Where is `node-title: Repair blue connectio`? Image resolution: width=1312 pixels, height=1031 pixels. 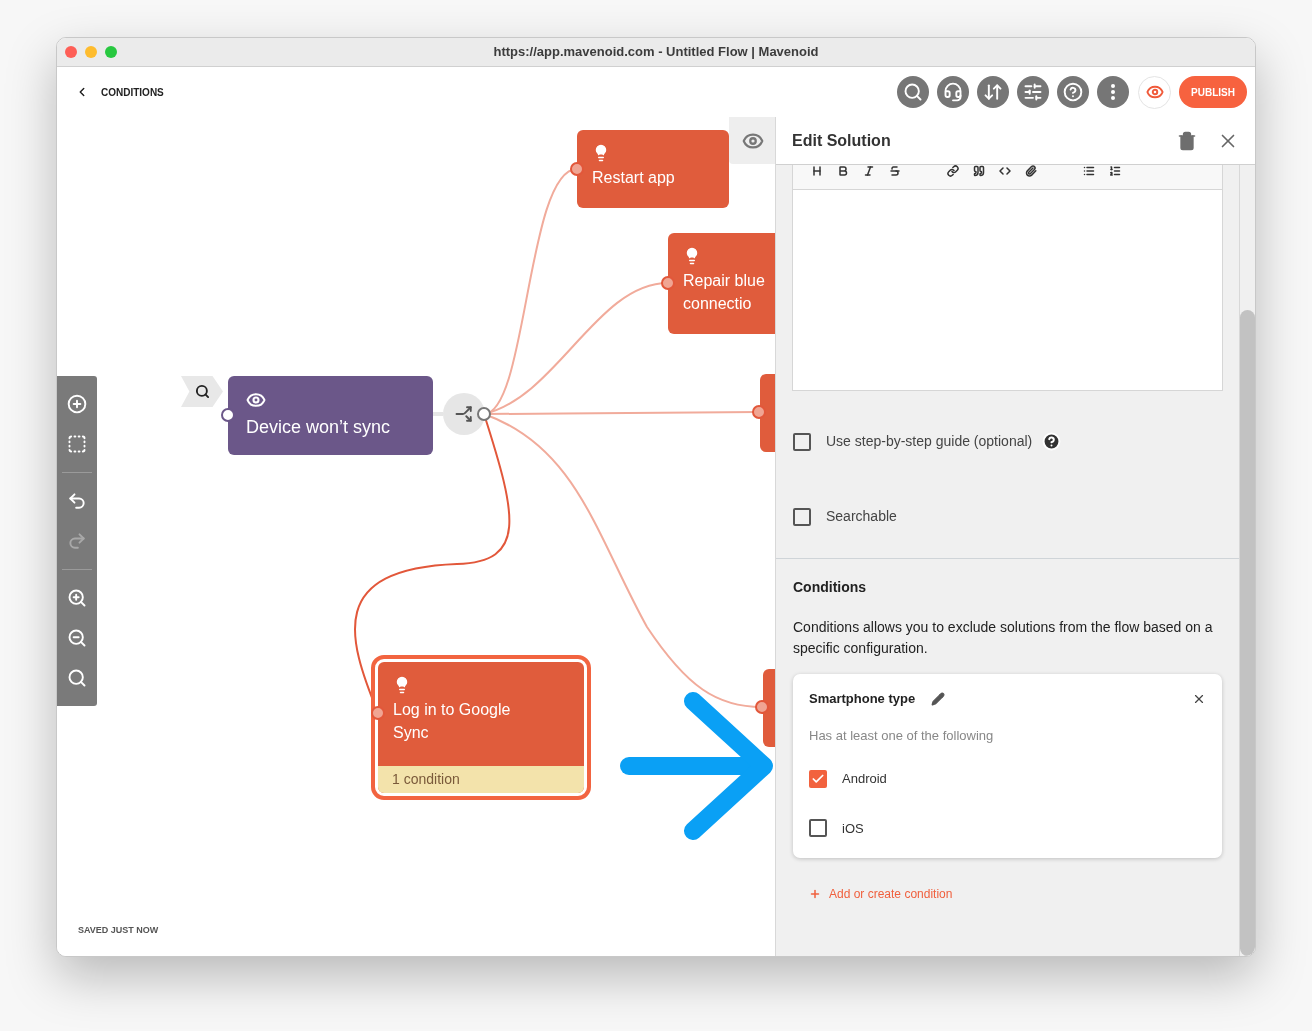
node-title: Repair blue connectio is located at coordinates (724, 292).